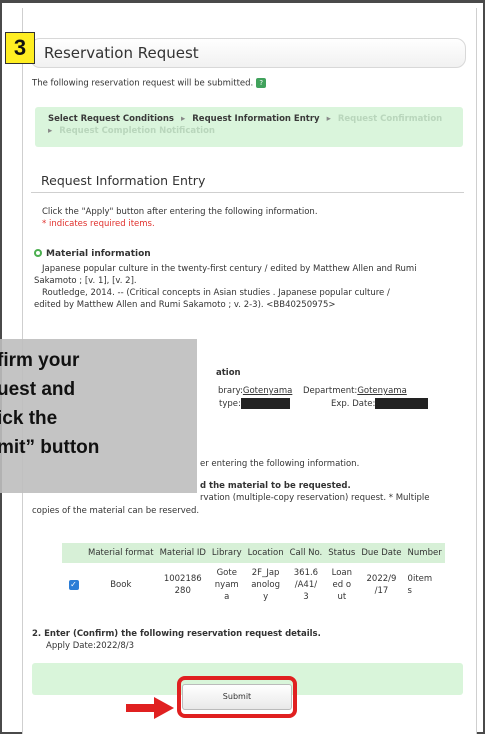 The width and height of the screenshot is (485, 734). I want to click on library-part: Gote, so click(226, 573).